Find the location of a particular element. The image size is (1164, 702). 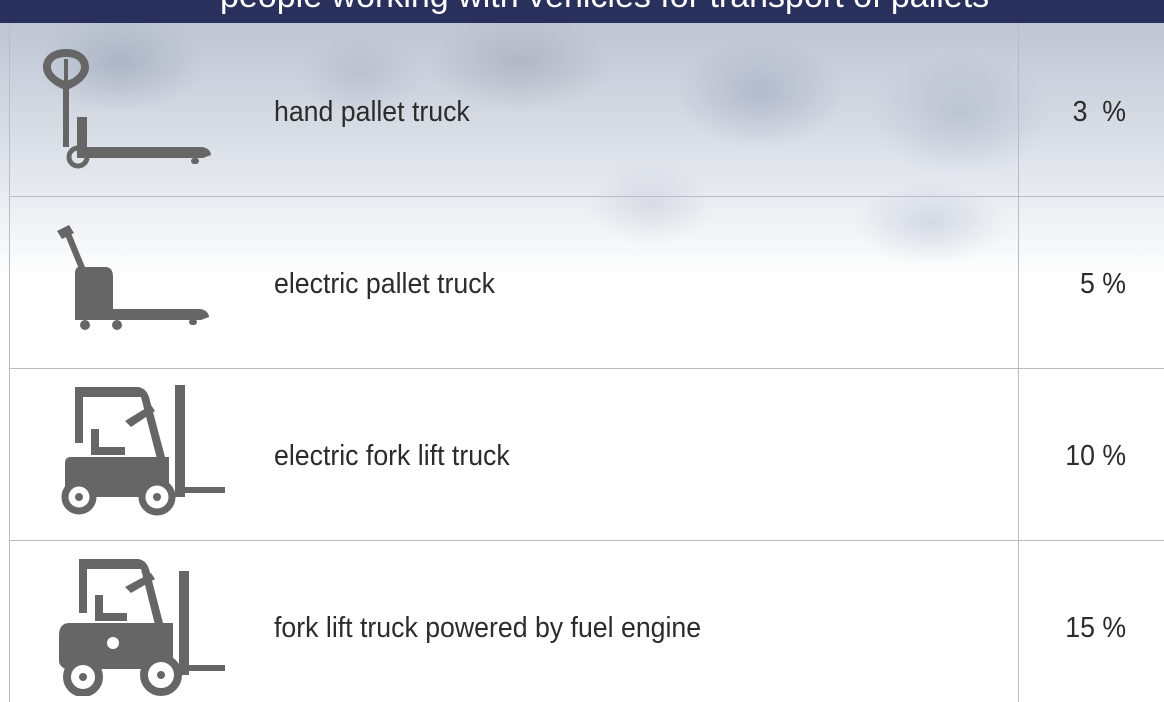

row-label: fork lift truck powered by fuel engine is located at coordinates (488, 628).